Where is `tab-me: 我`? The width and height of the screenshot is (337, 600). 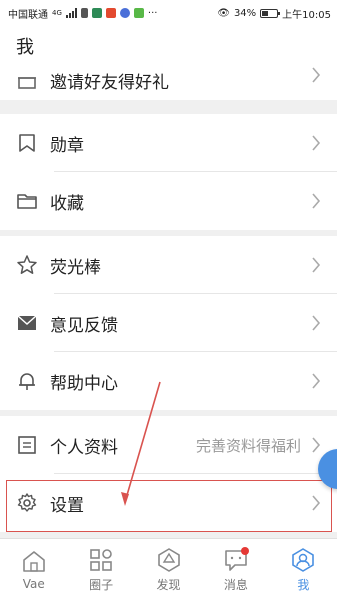 tab-me: 我 is located at coordinates (303, 569).